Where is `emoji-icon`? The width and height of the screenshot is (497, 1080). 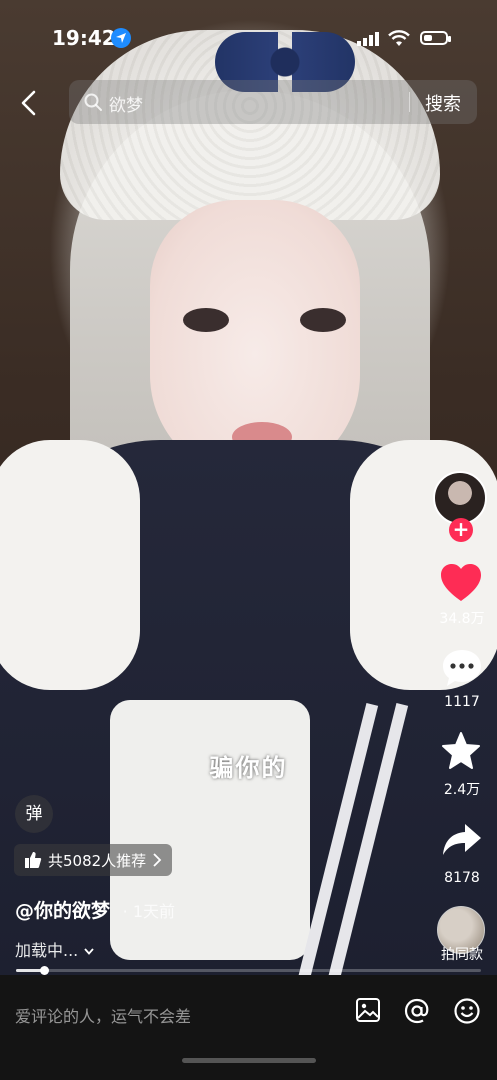
emoji-icon is located at coordinates (467, 1011).